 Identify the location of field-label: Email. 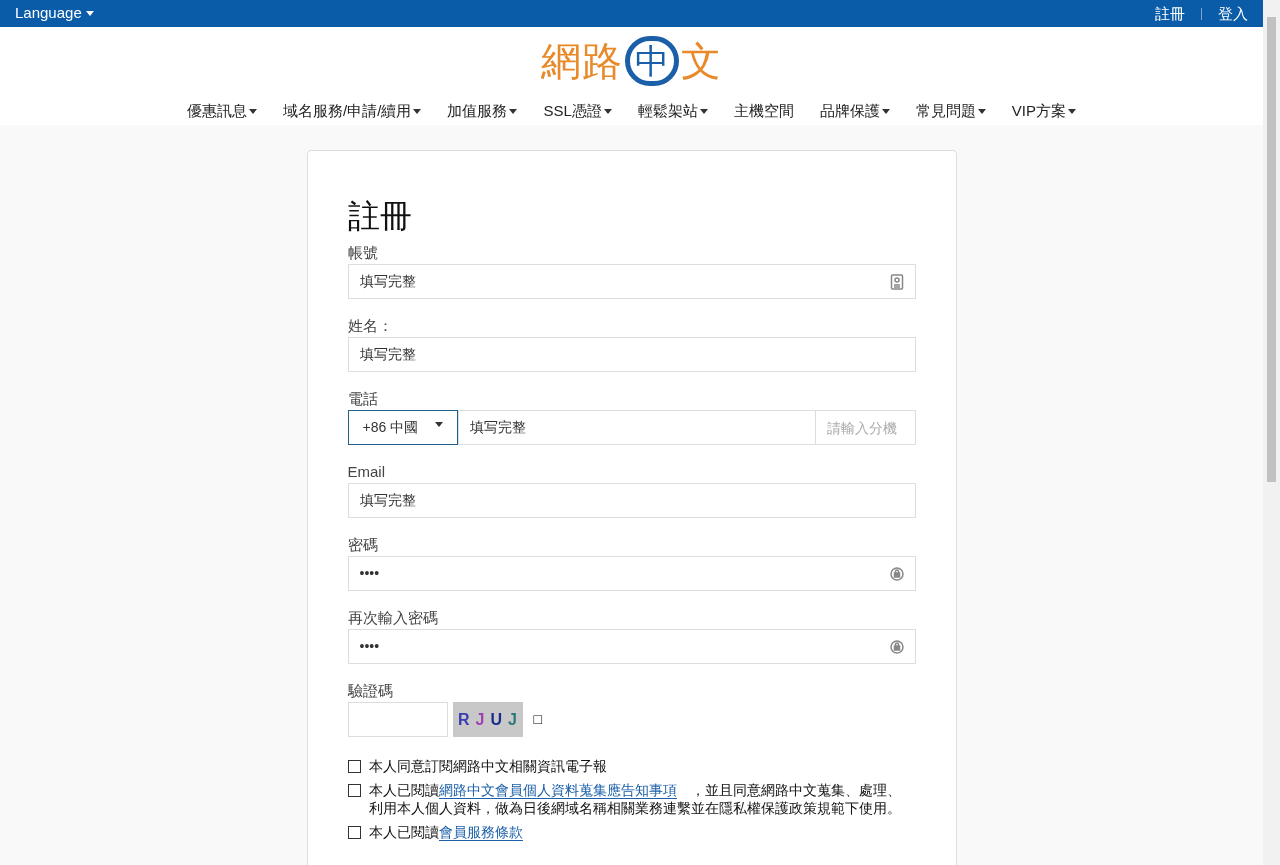
(366, 472).